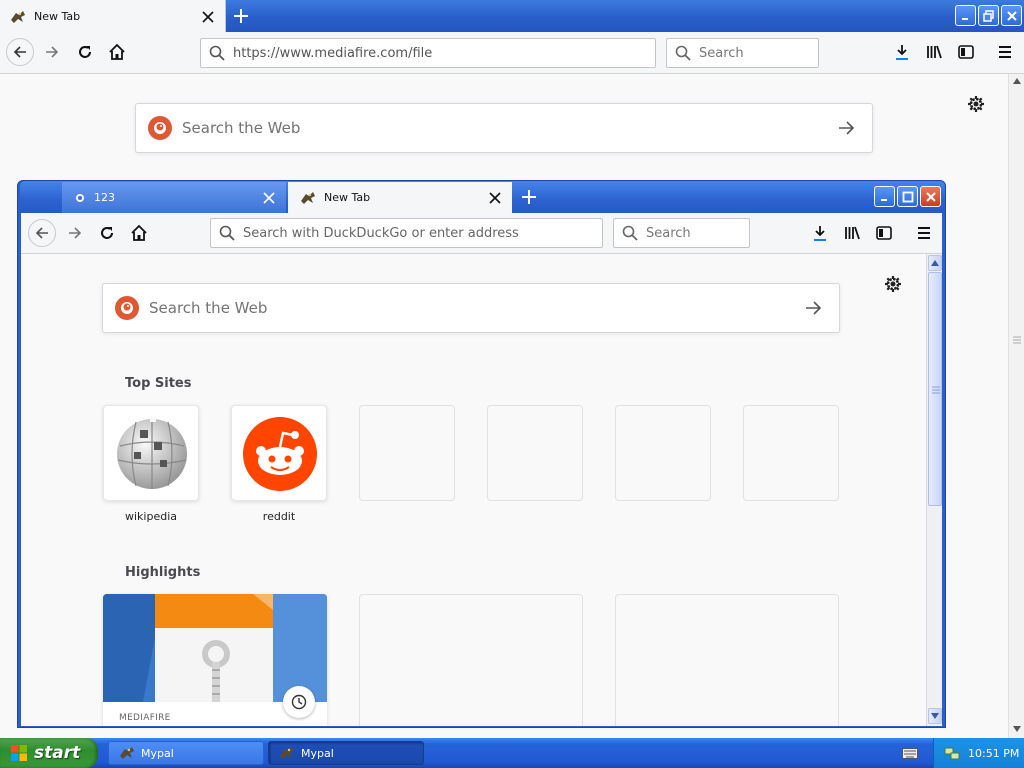 This screenshot has width=1024, height=768. I want to click on inner-tab-123: 123, so click(174, 197).